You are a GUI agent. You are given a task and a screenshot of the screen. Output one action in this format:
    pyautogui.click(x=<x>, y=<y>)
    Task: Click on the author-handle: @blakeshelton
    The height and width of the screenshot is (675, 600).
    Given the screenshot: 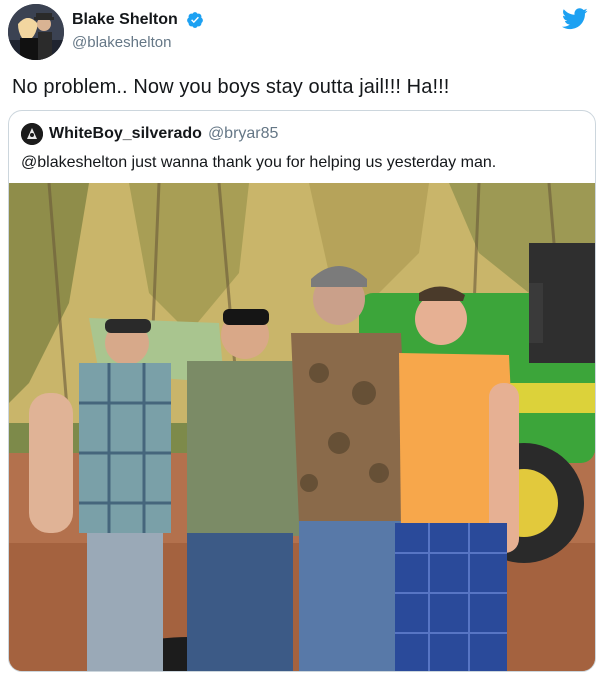 What is the action you would take?
    pyautogui.click(x=138, y=43)
    